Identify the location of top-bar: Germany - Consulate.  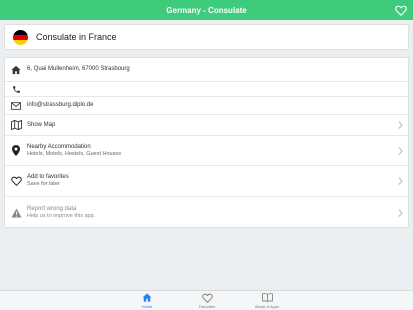
(206, 10).